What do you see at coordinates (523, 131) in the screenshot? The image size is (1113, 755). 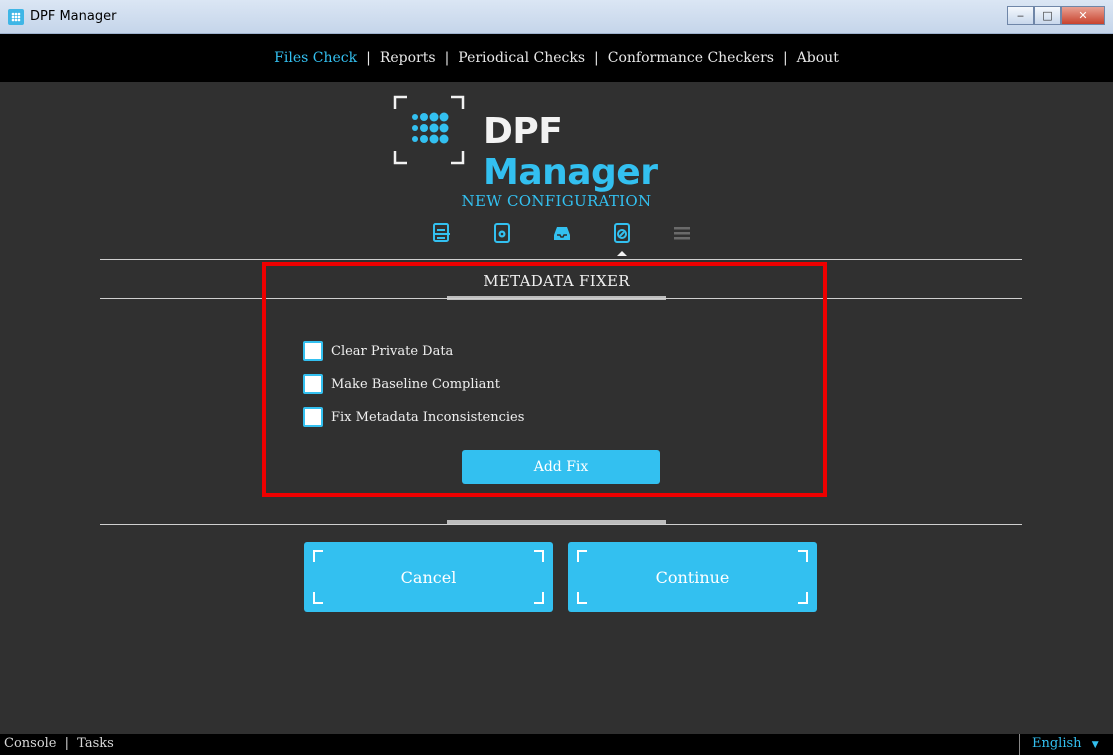 I see `logo-word-dpf: DPF` at bounding box center [523, 131].